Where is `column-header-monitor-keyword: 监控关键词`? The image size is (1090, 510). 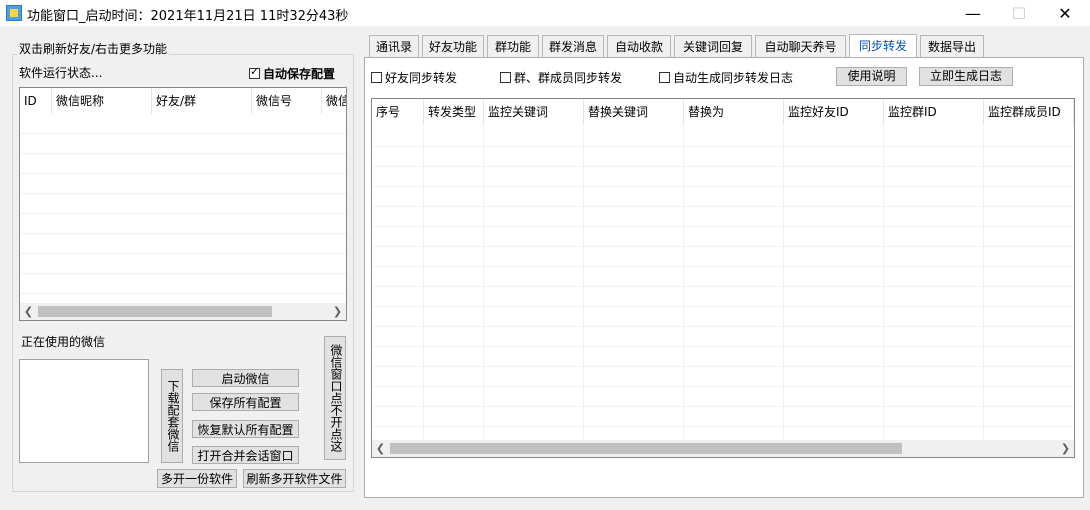 column-header-monitor-keyword: 监控关键词 is located at coordinates (534, 112).